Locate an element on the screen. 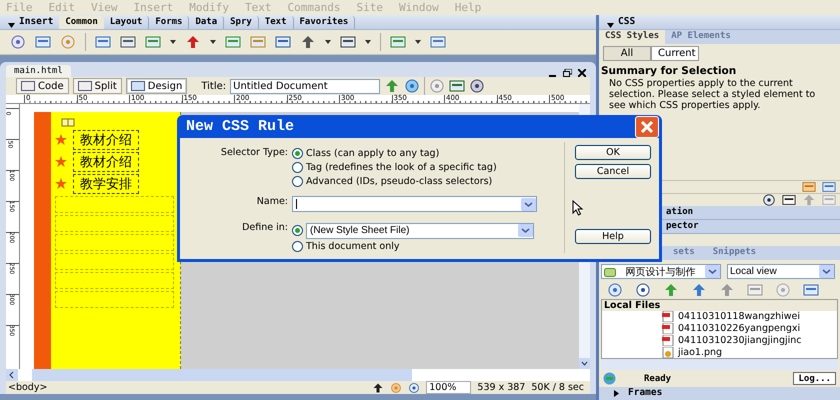 The image size is (840, 400). title-label: Title: is located at coordinates (213, 86).